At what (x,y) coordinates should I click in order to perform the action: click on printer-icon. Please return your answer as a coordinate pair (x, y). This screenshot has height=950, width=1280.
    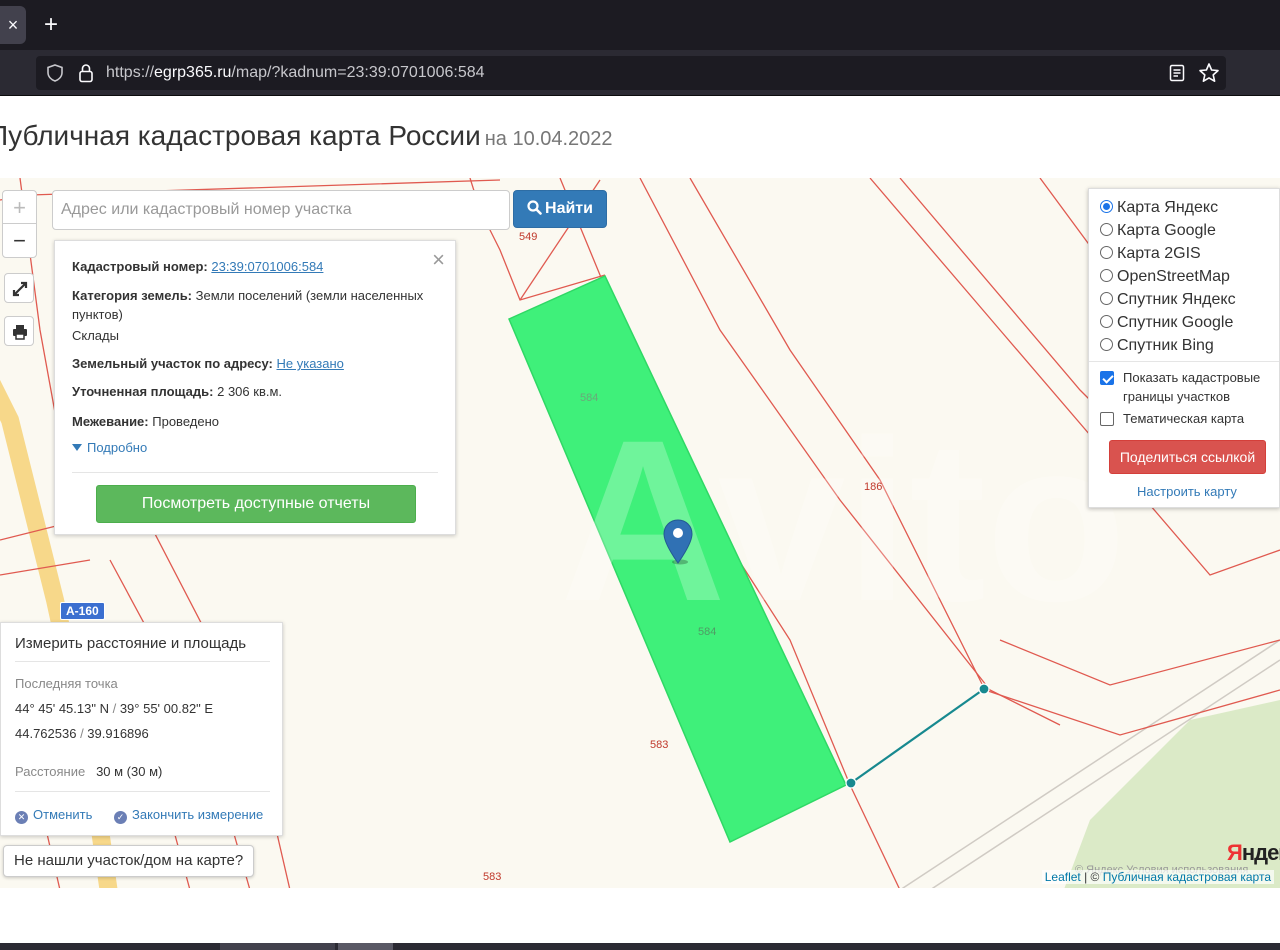
    Looking at the image, I should click on (20, 332).